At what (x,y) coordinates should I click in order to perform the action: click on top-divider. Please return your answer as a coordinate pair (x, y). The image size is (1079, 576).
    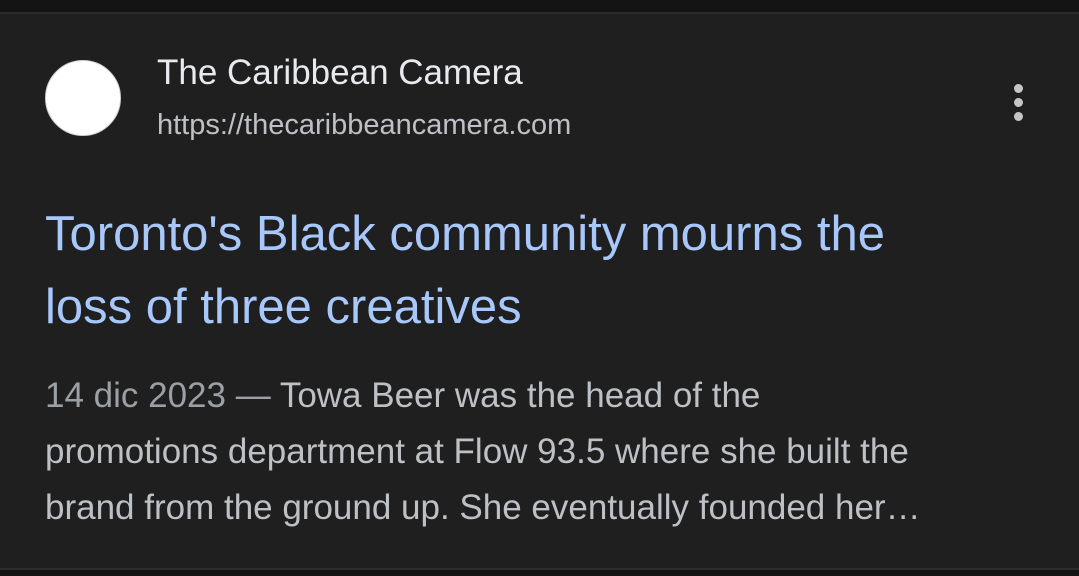
    Looking at the image, I should click on (539, 7).